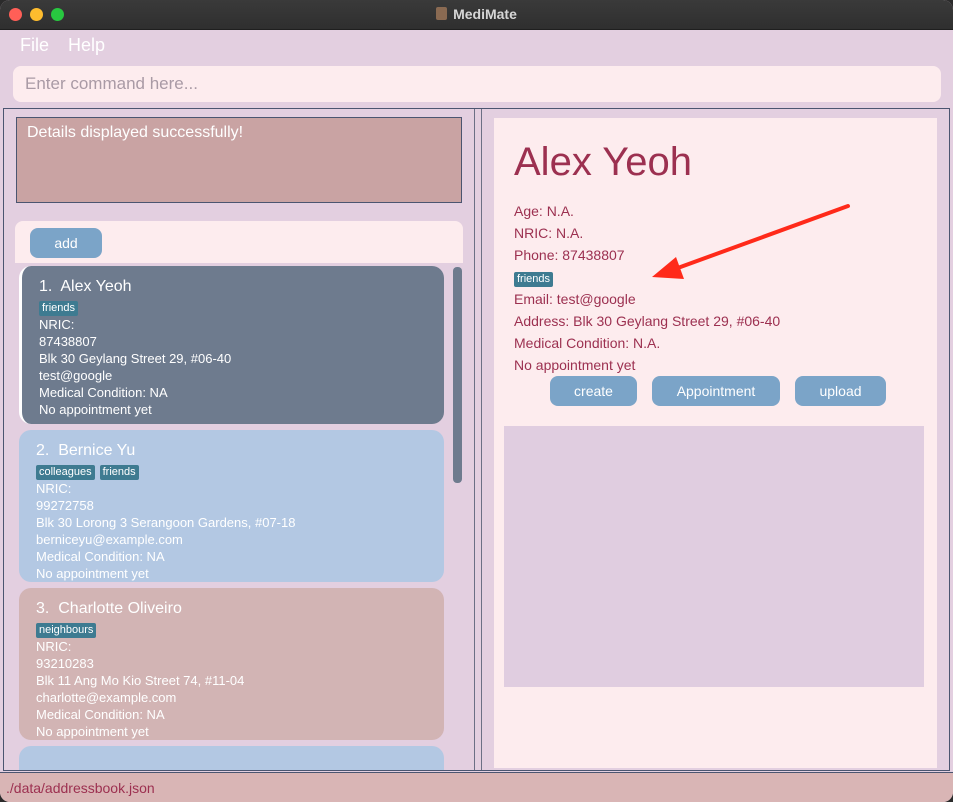 The height and width of the screenshot is (802, 953). I want to click on person-card-tags: friends, so click(233, 307).